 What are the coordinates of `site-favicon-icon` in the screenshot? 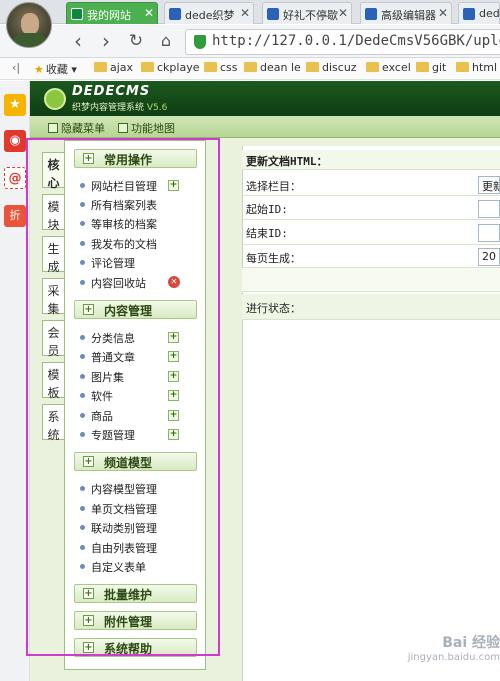 It's located at (77, 14).